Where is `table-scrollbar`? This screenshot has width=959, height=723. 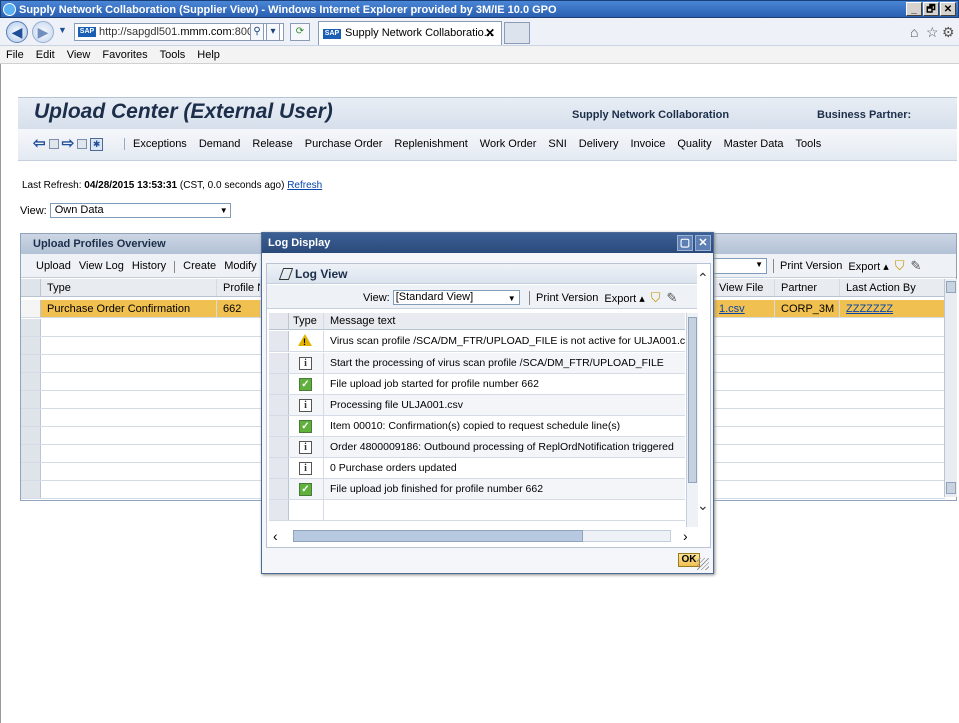
table-scrollbar is located at coordinates (950, 388).